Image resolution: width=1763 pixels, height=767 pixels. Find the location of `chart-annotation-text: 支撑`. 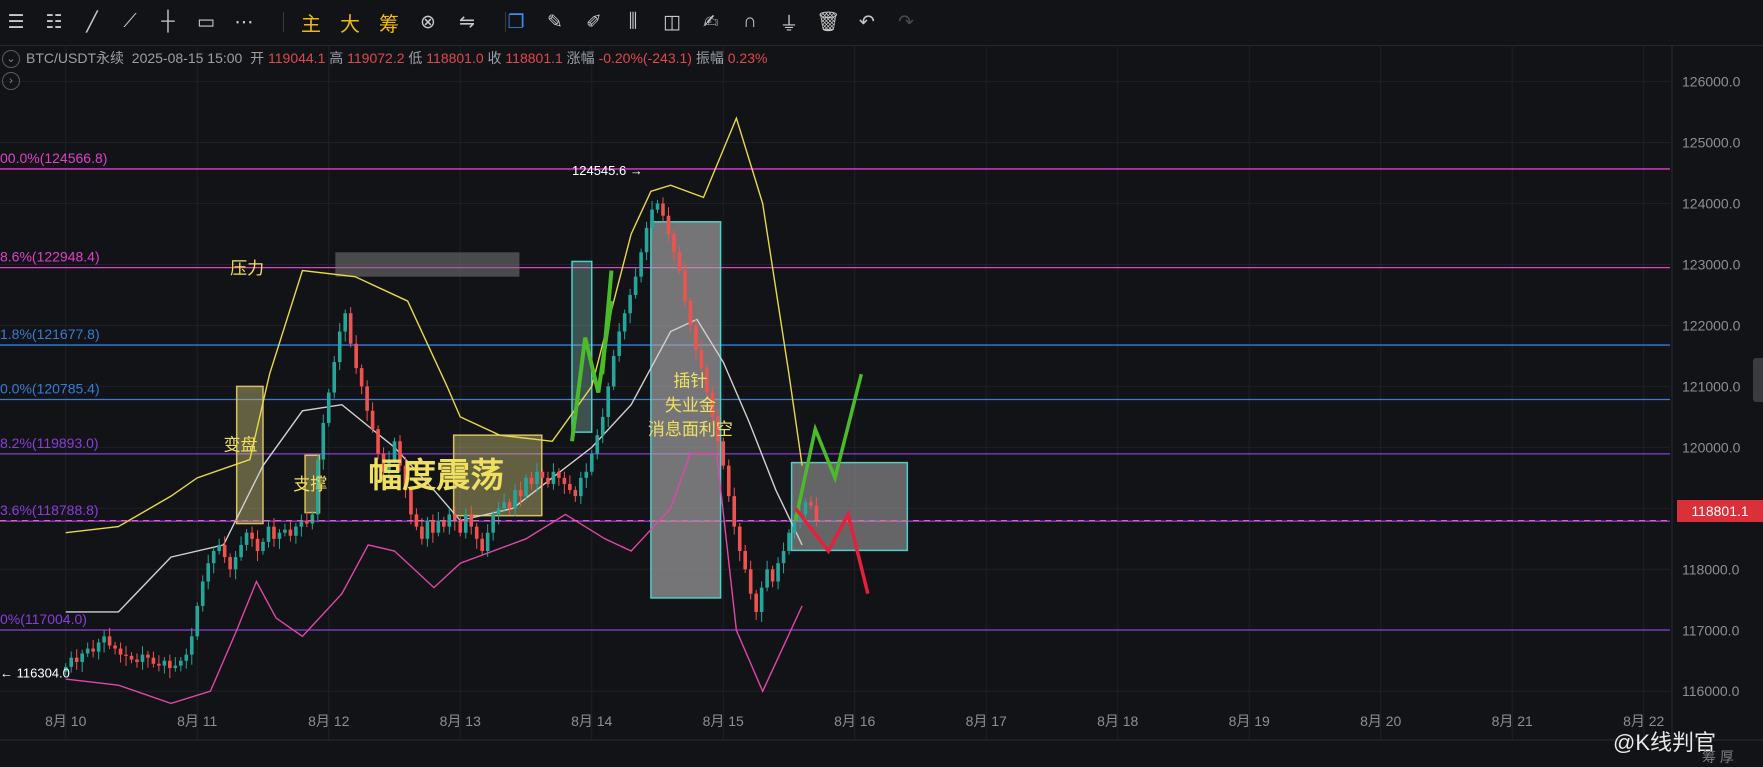

chart-annotation-text: 支撑 is located at coordinates (310, 485).